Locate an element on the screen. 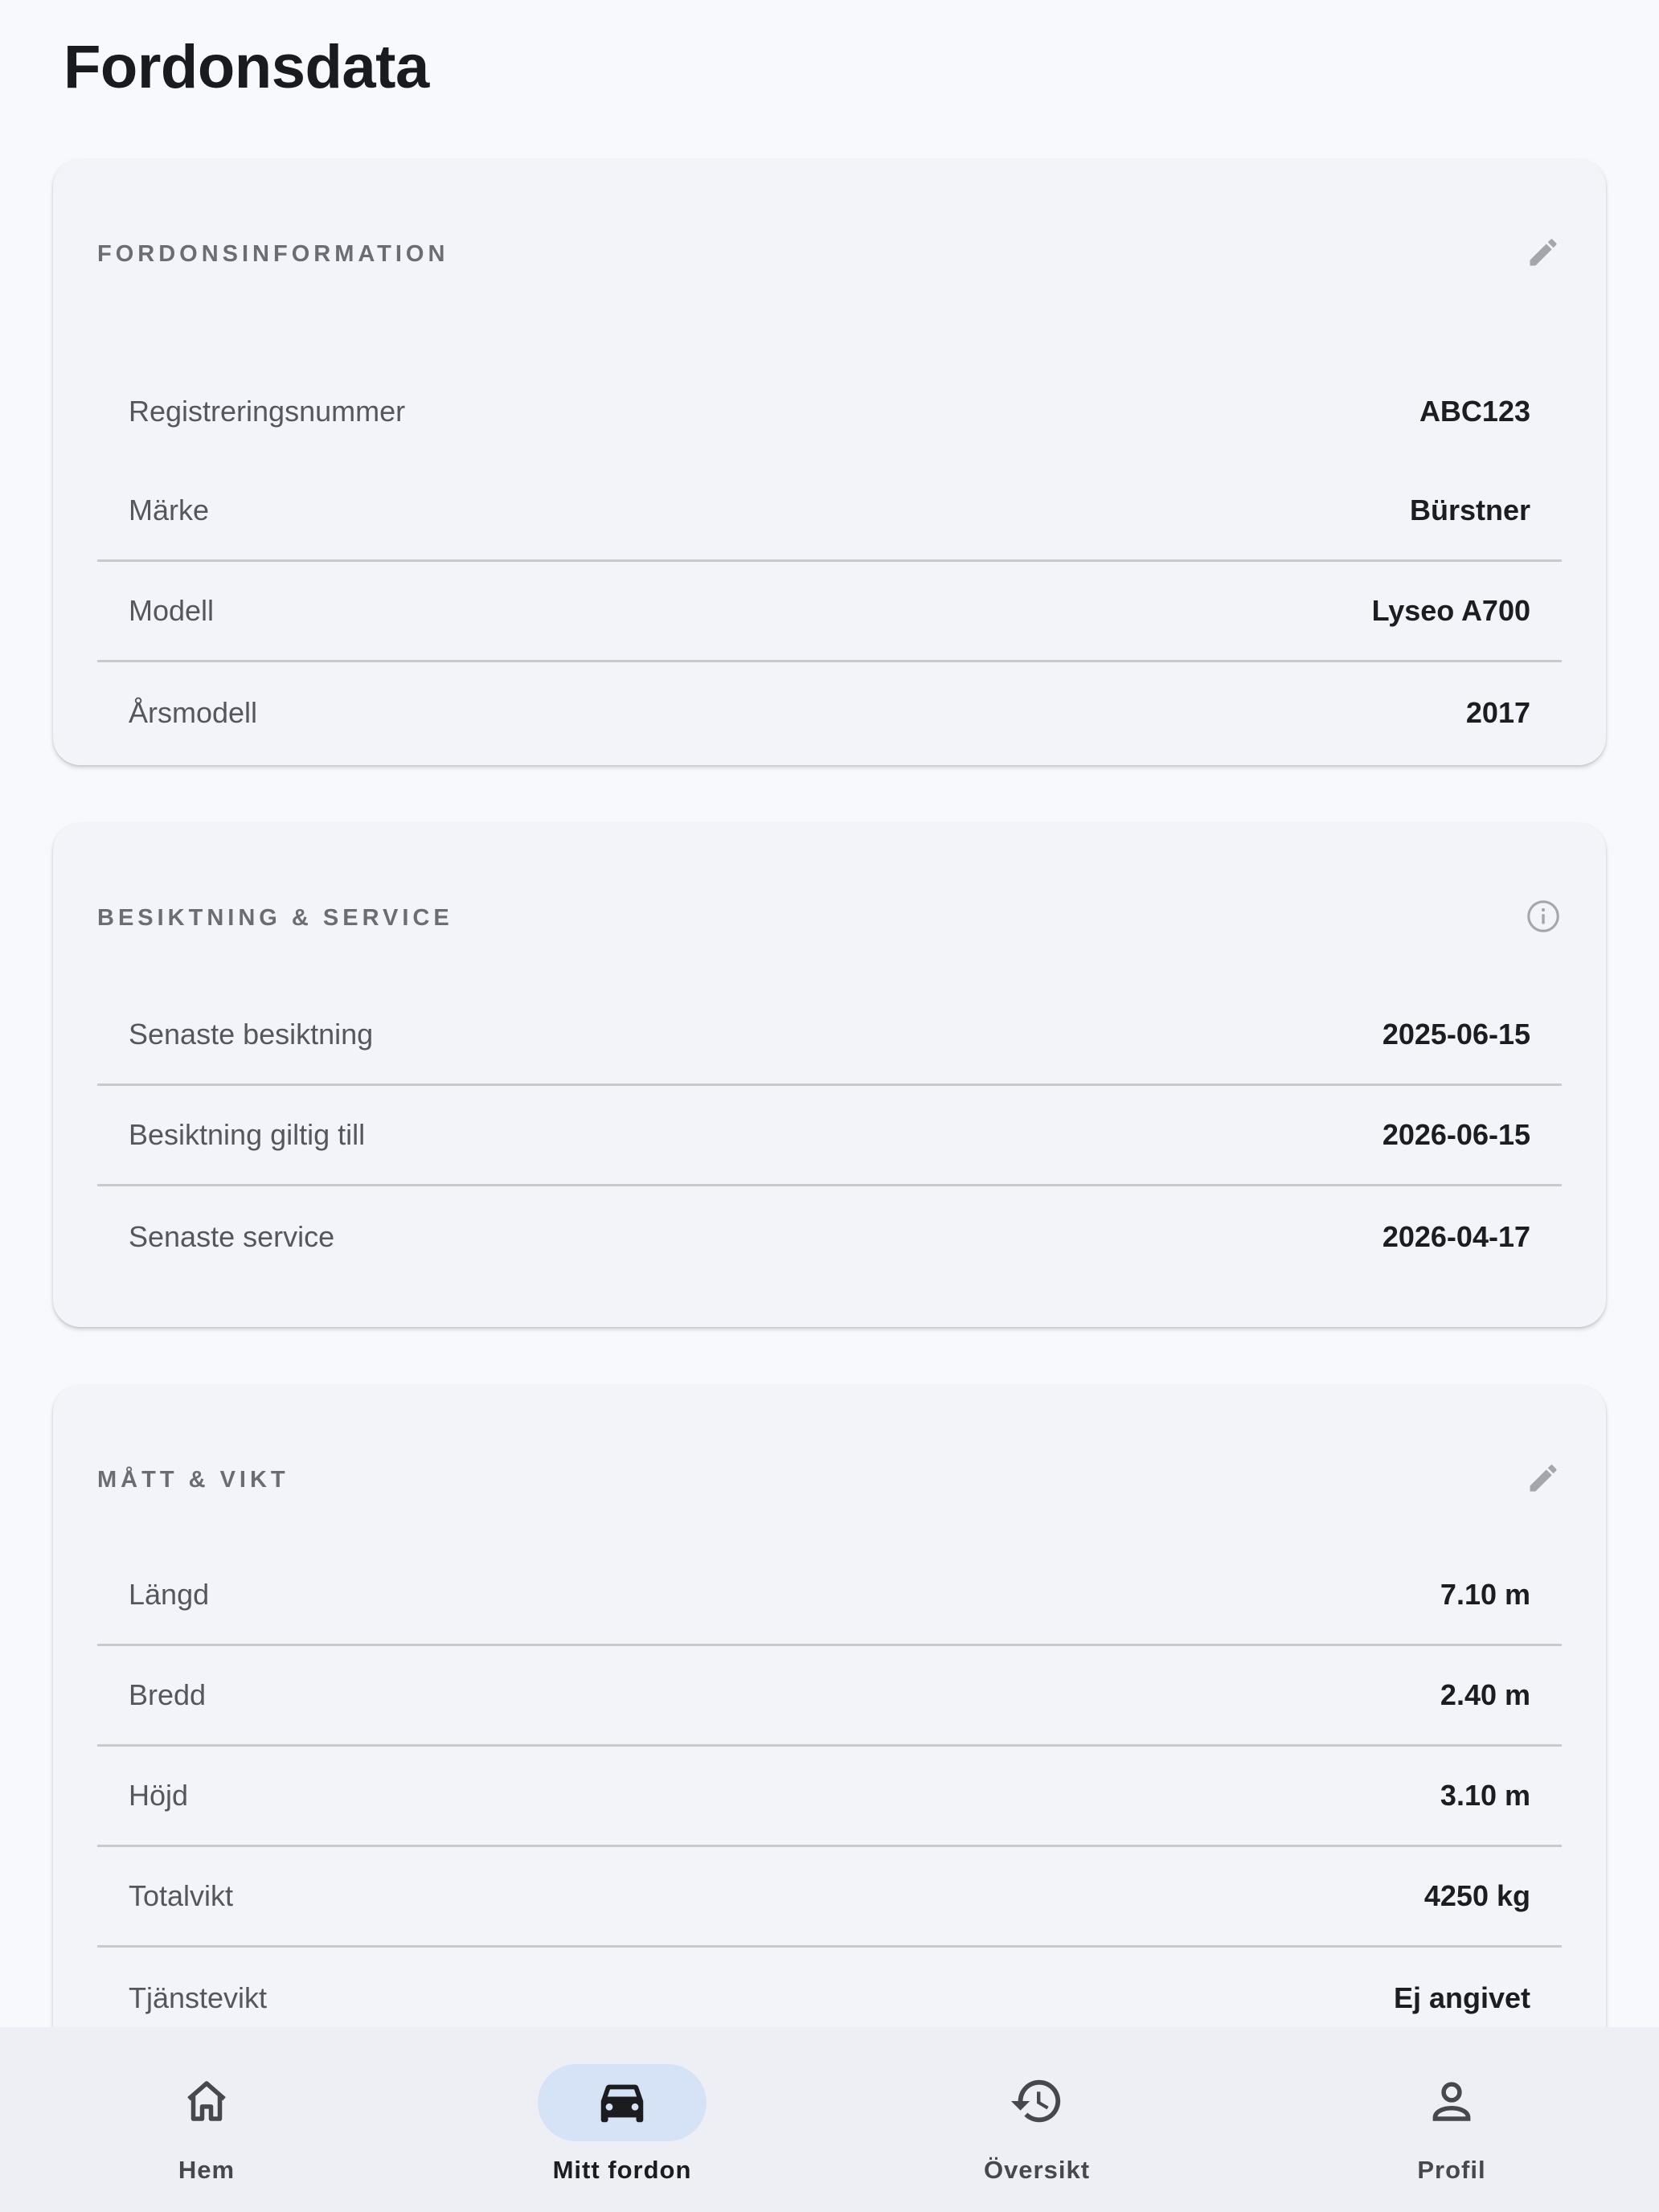 The height and width of the screenshot is (2212, 1659). section-title: FORDONSINFORMATION is located at coordinates (273, 254).